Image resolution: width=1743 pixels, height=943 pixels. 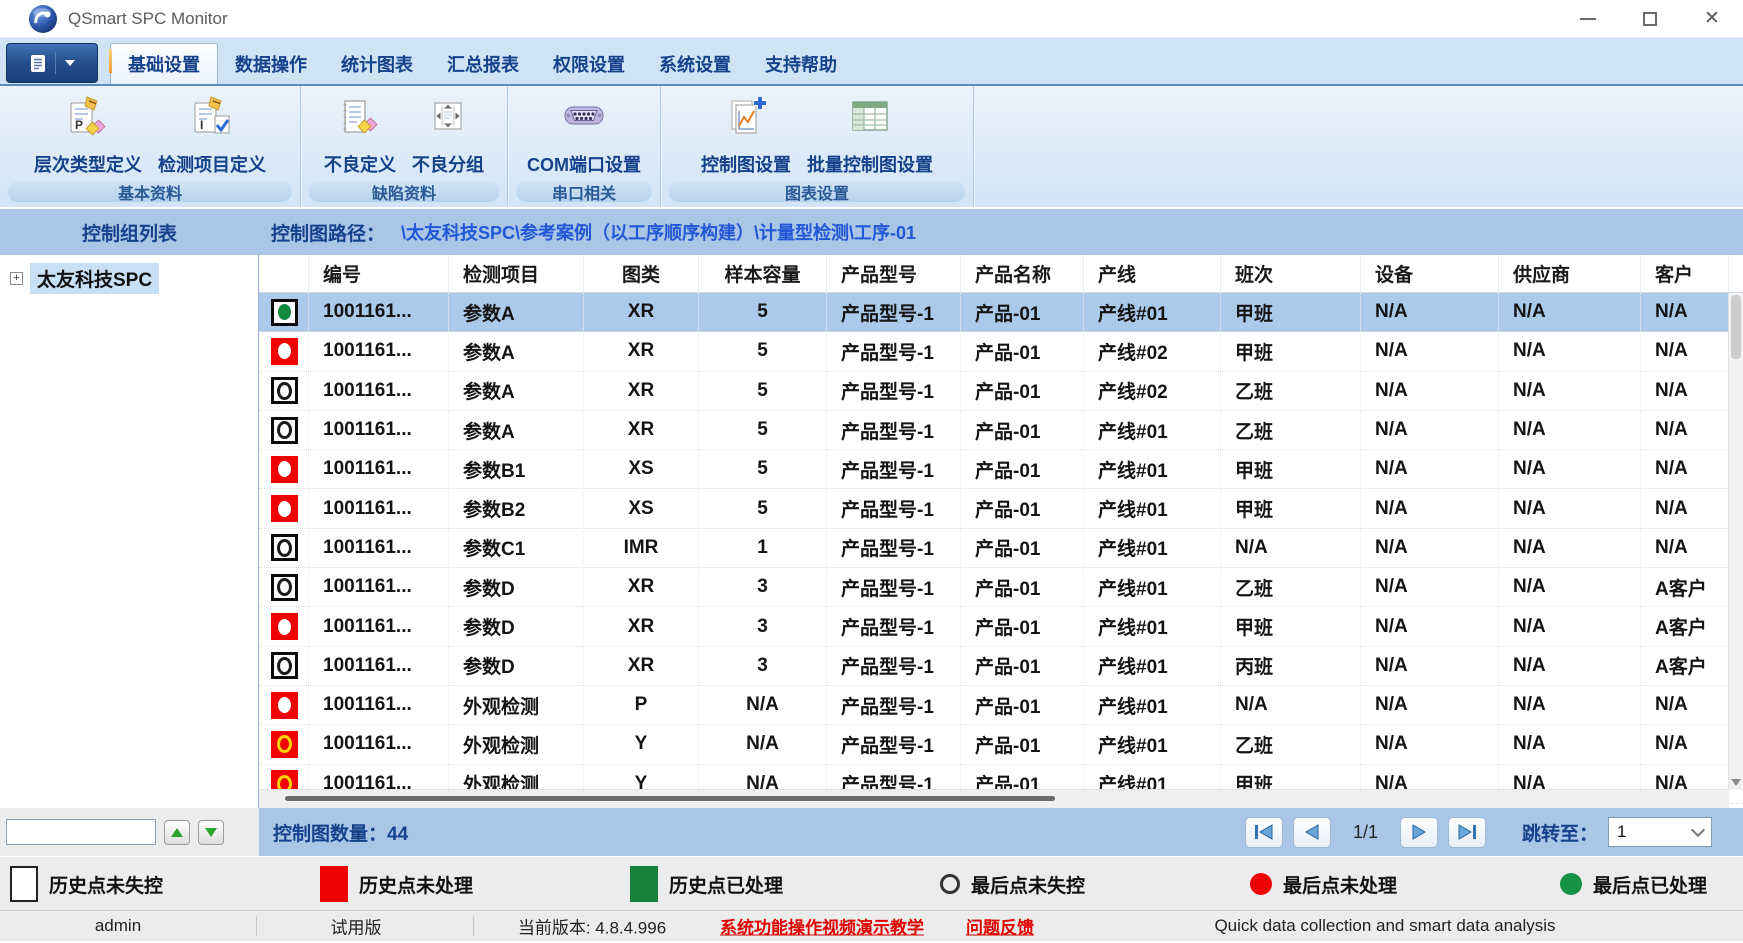 I want to click on chevron-down-icon, so click(x=69, y=63).